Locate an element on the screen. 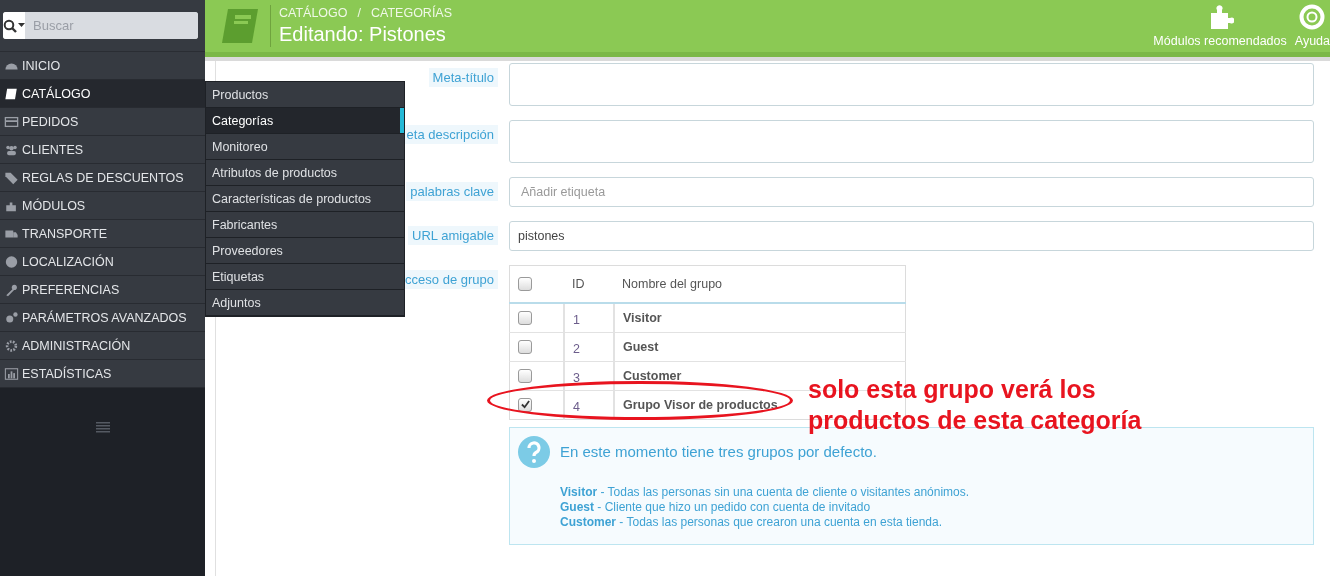 This screenshot has height=576, width=1330. page-title: Editando: Pistones is located at coordinates (363, 34).